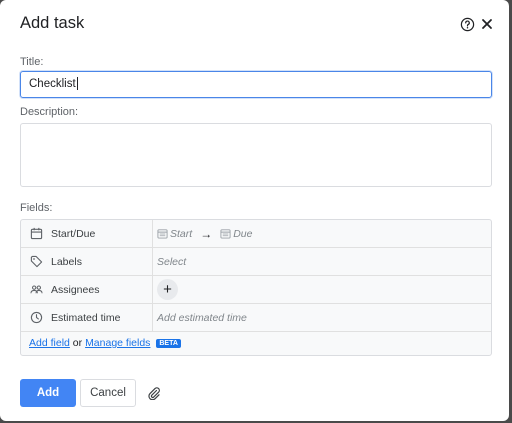 The image size is (512, 423). I want to click on field-row-start-due: Start/Due Start → Due, so click(256, 234).